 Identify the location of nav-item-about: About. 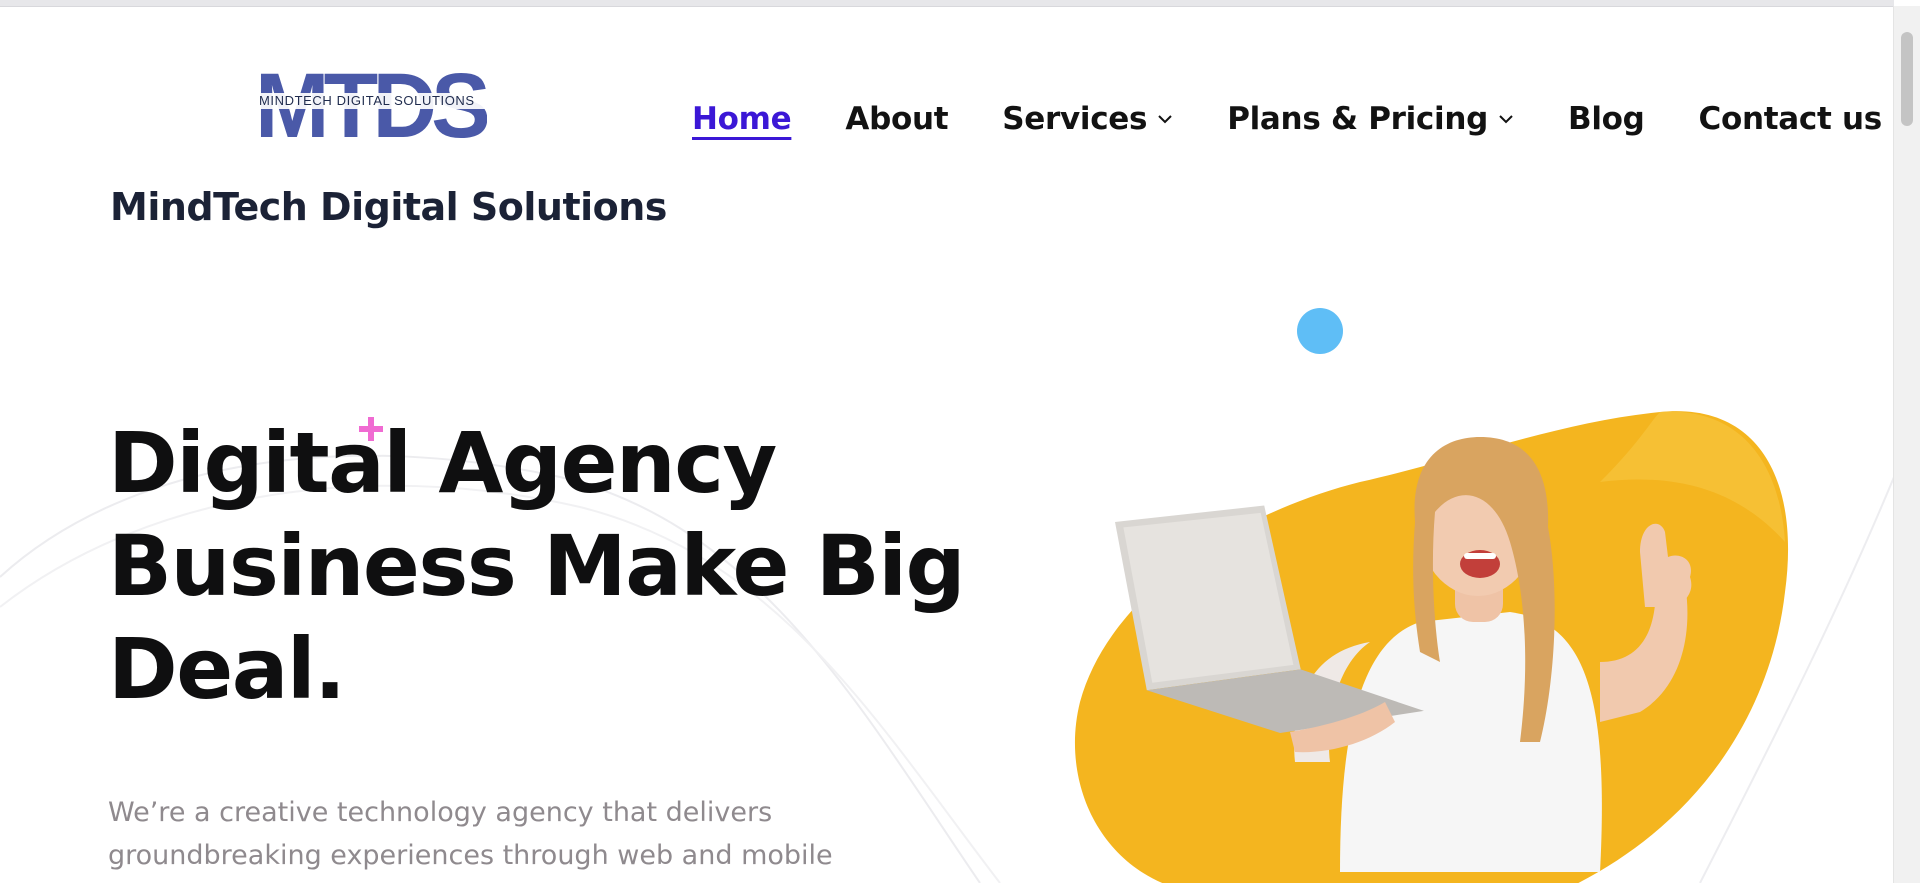
(896, 119).